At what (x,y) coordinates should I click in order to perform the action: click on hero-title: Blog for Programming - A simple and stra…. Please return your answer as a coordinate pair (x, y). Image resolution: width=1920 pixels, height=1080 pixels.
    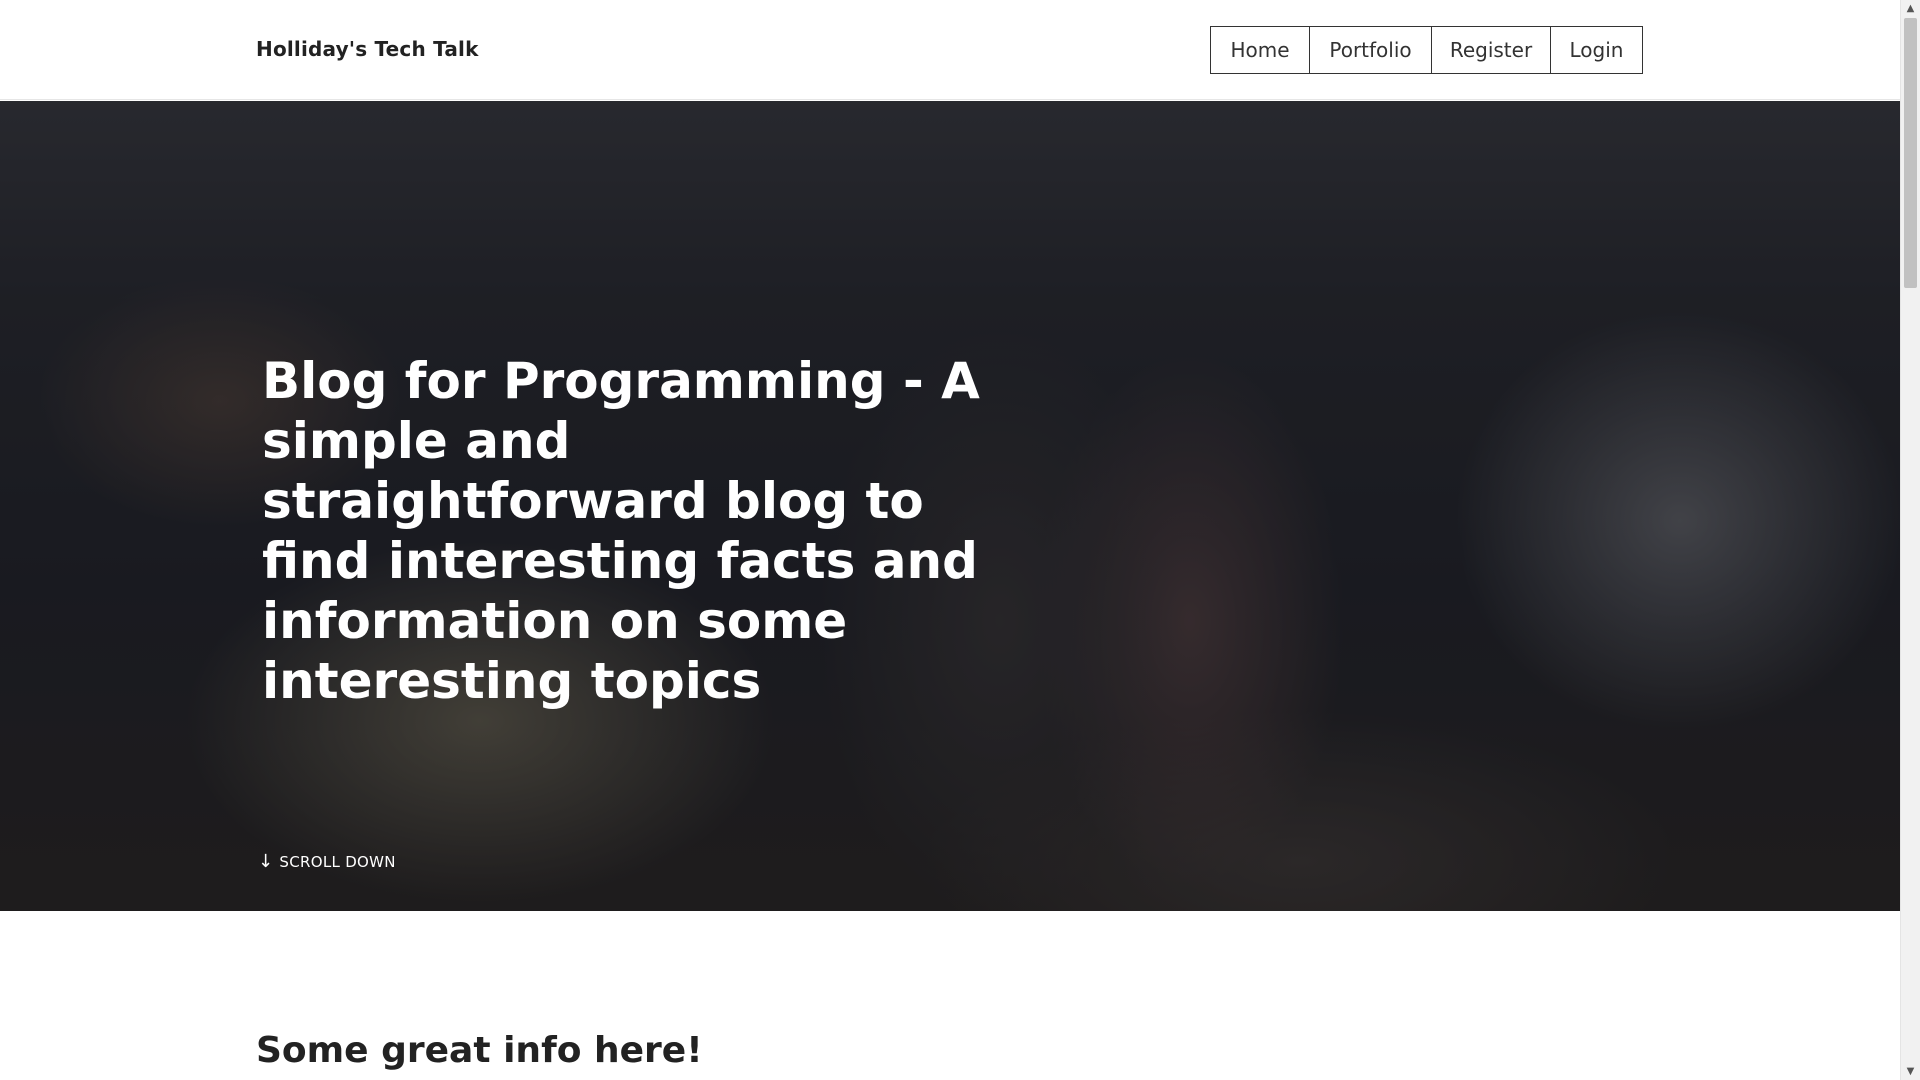
    Looking at the image, I should click on (621, 531).